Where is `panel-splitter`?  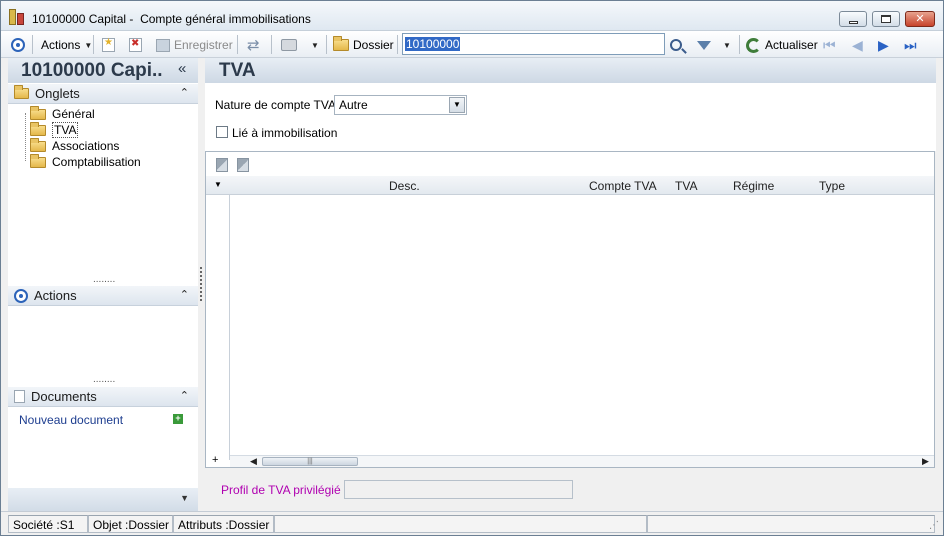
panel-splitter is located at coordinates (201, 284).